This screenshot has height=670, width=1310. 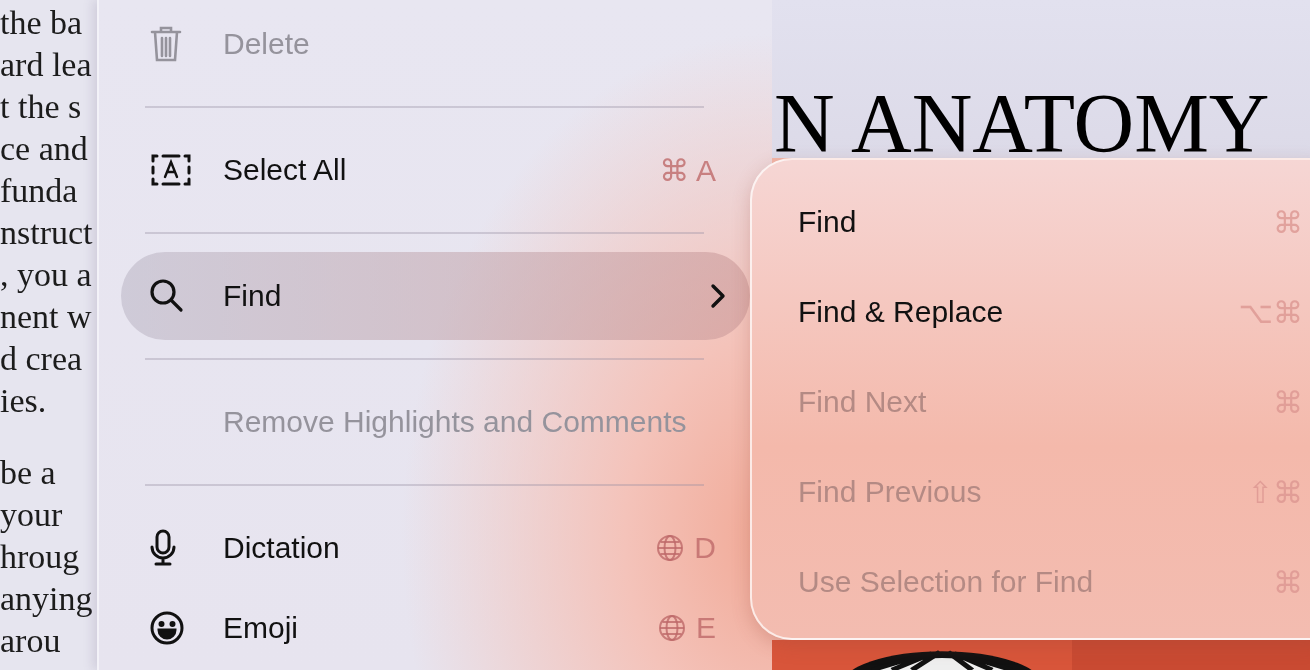 What do you see at coordinates (1050, 222) in the screenshot?
I see `menu-item: Find ⌘` at bounding box center [1050, 222].